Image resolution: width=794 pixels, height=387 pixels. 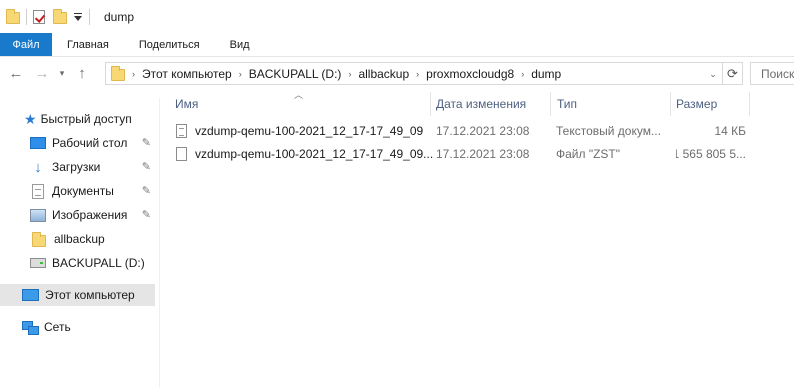 What do you see at coordinates (181, 154) in the screenshot?
I see `file-icon` at bounding box center [181, 154].